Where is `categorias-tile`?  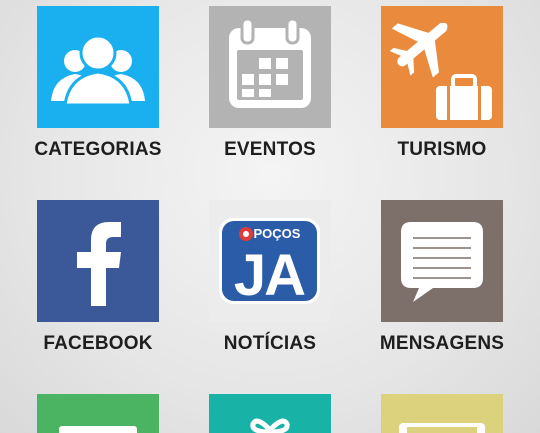 categorias-tile is located at coordinates (98, 67).